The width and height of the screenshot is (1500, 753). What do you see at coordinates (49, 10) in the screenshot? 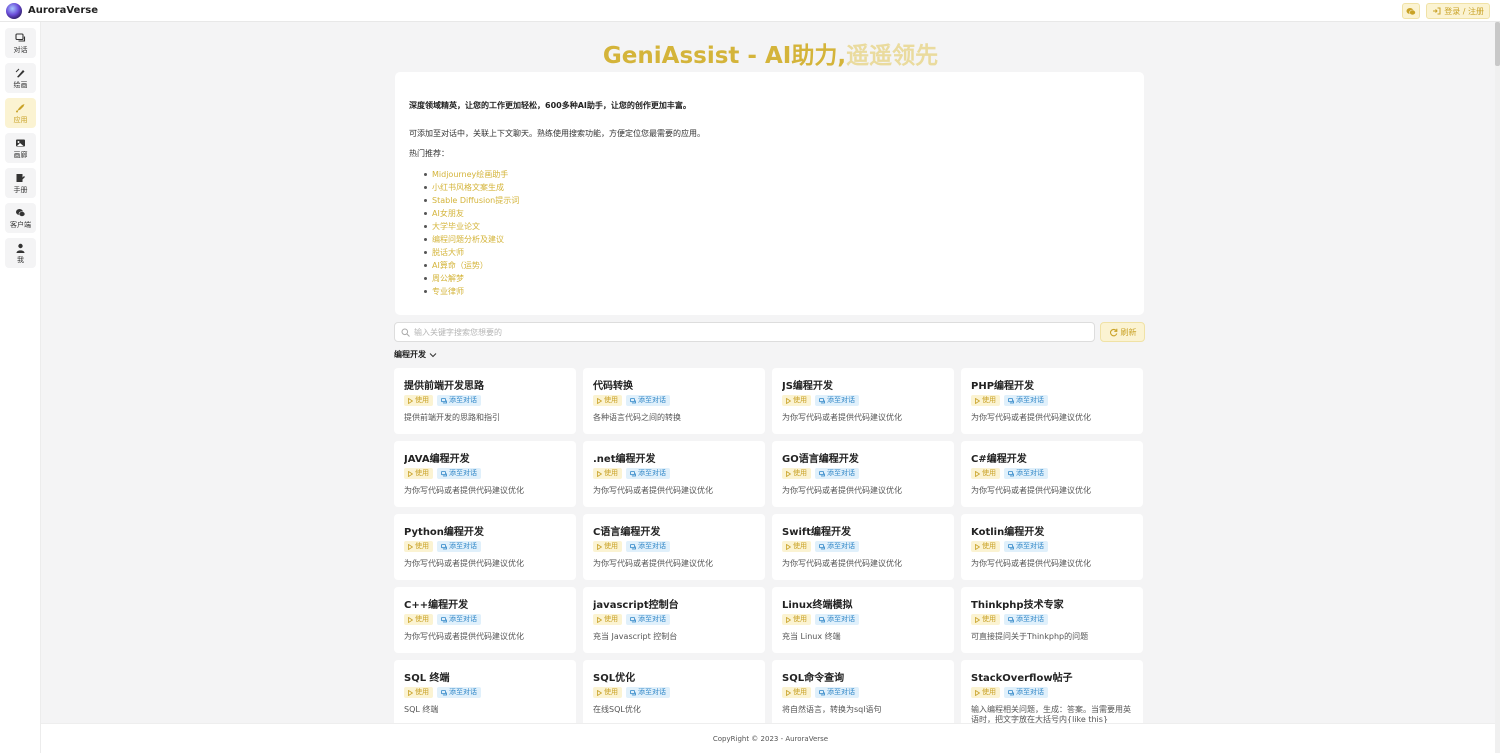
I see `brand: AuroraVerse` at bounding box center [49, 10].